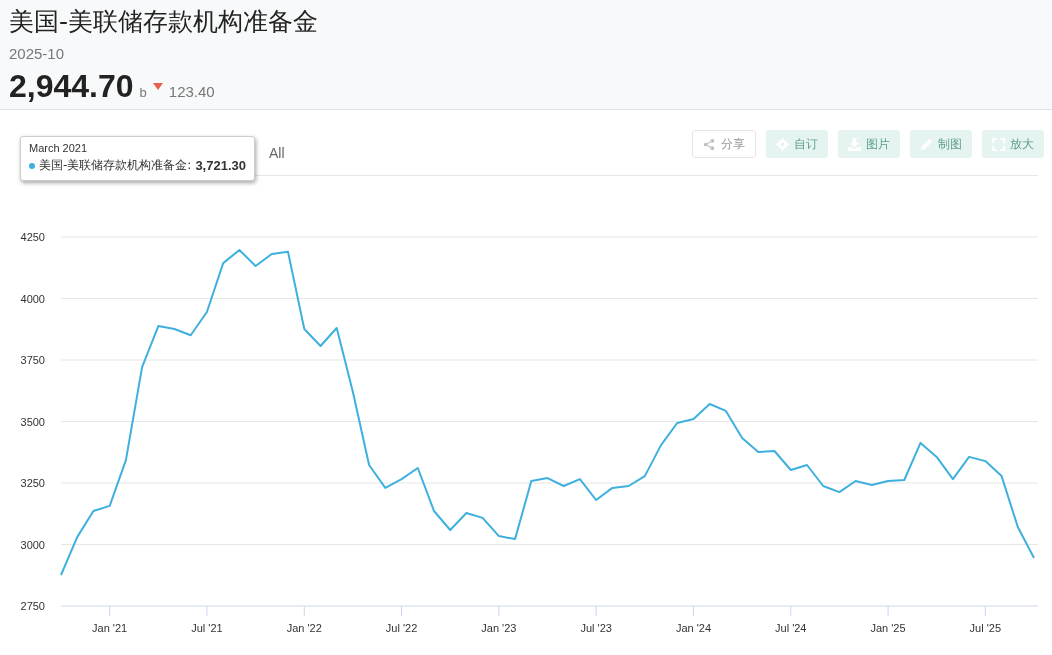  What do you see at coordinates (37, 54) in the screenshot?
I see `date-label: 2025-10` at bounding box center [37, 54].